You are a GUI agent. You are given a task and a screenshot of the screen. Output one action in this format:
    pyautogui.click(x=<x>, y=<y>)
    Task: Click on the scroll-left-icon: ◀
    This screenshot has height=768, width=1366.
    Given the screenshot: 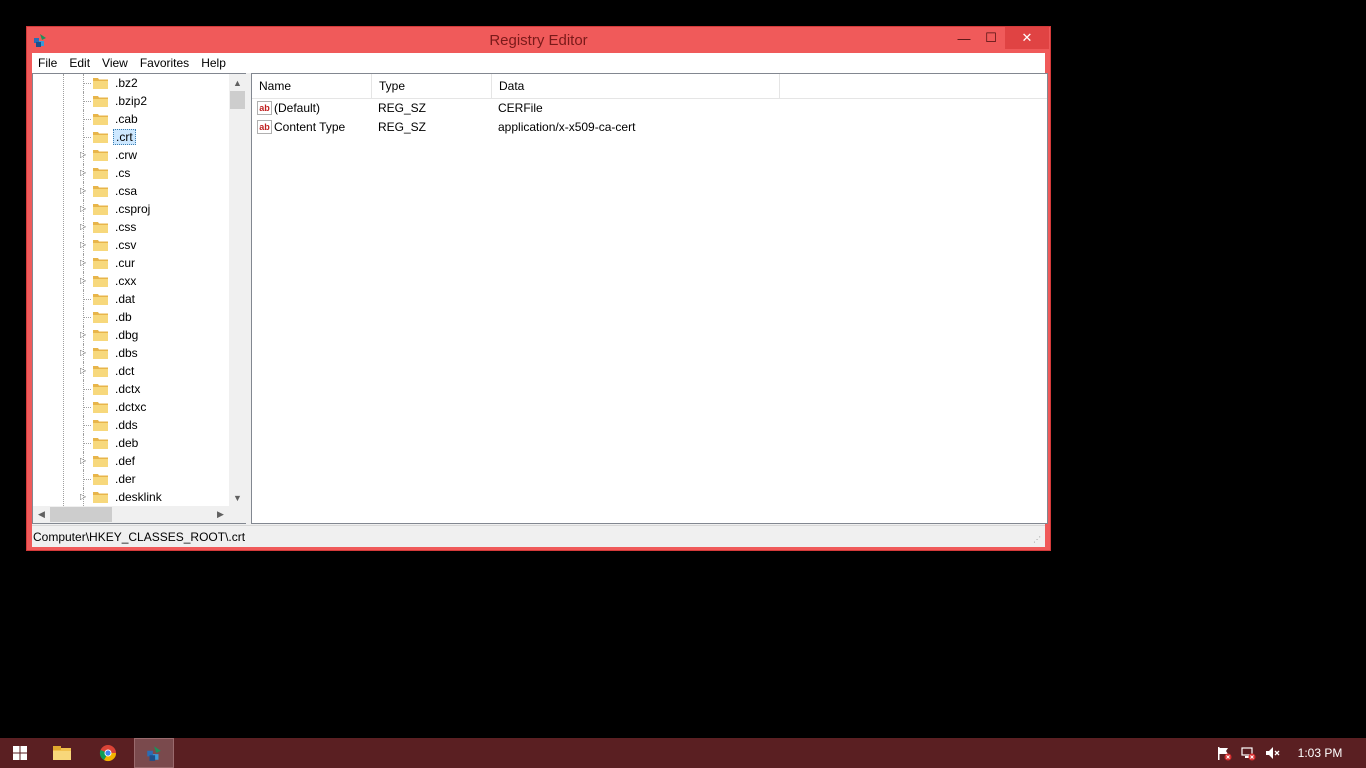 What is the action you would take?
    pyautogui.click(x=41, y=514)
    